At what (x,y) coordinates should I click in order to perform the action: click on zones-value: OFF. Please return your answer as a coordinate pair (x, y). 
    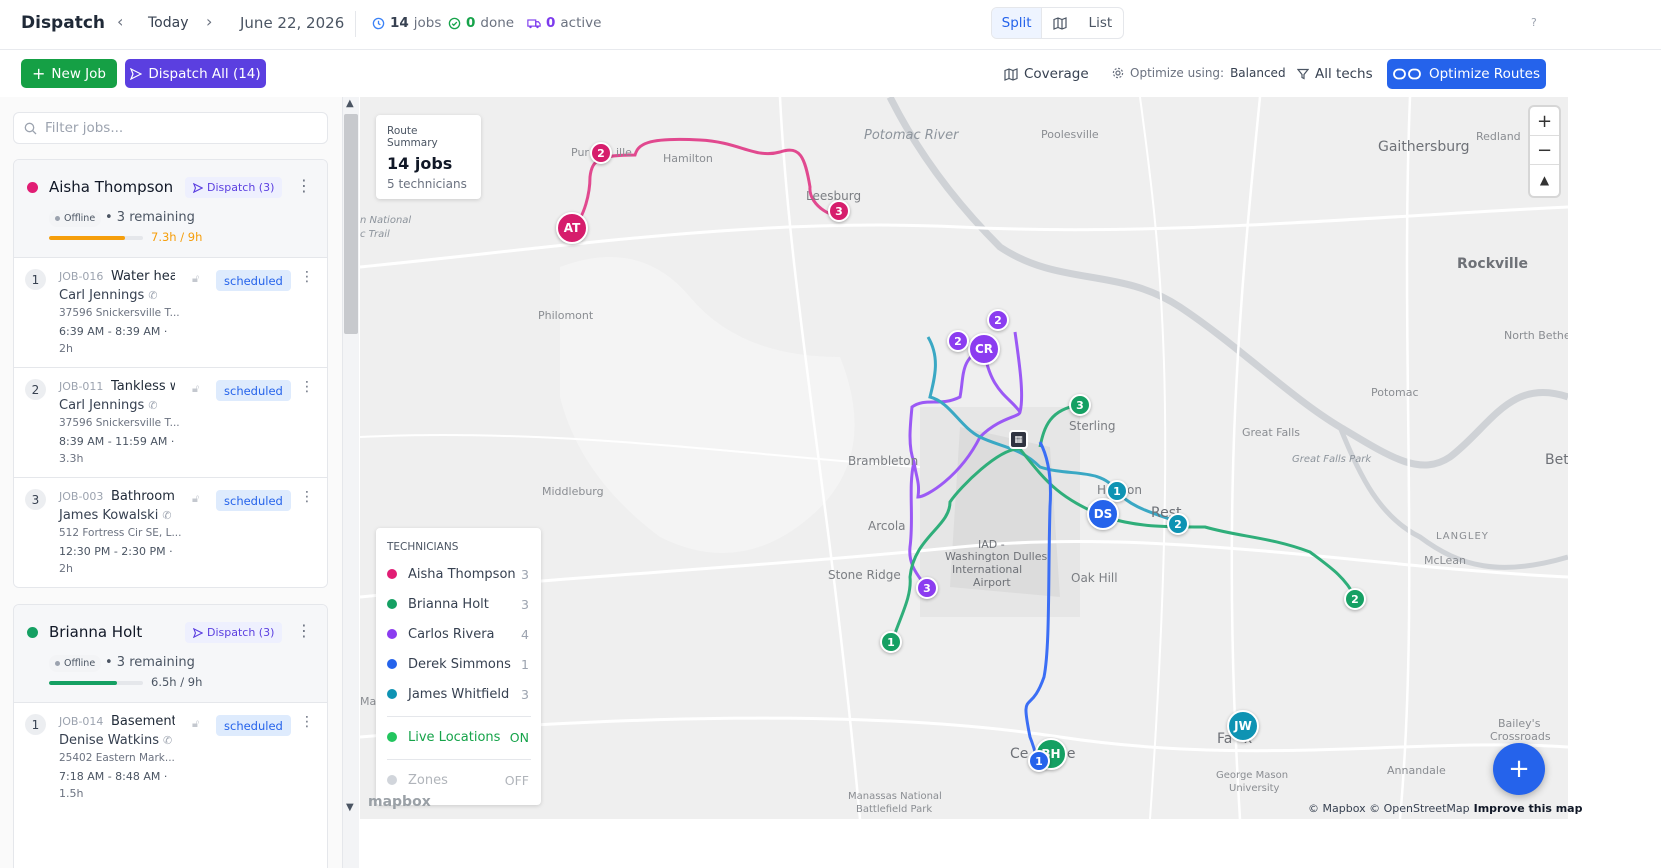
    Looking at the image, I should click on (516, 780).